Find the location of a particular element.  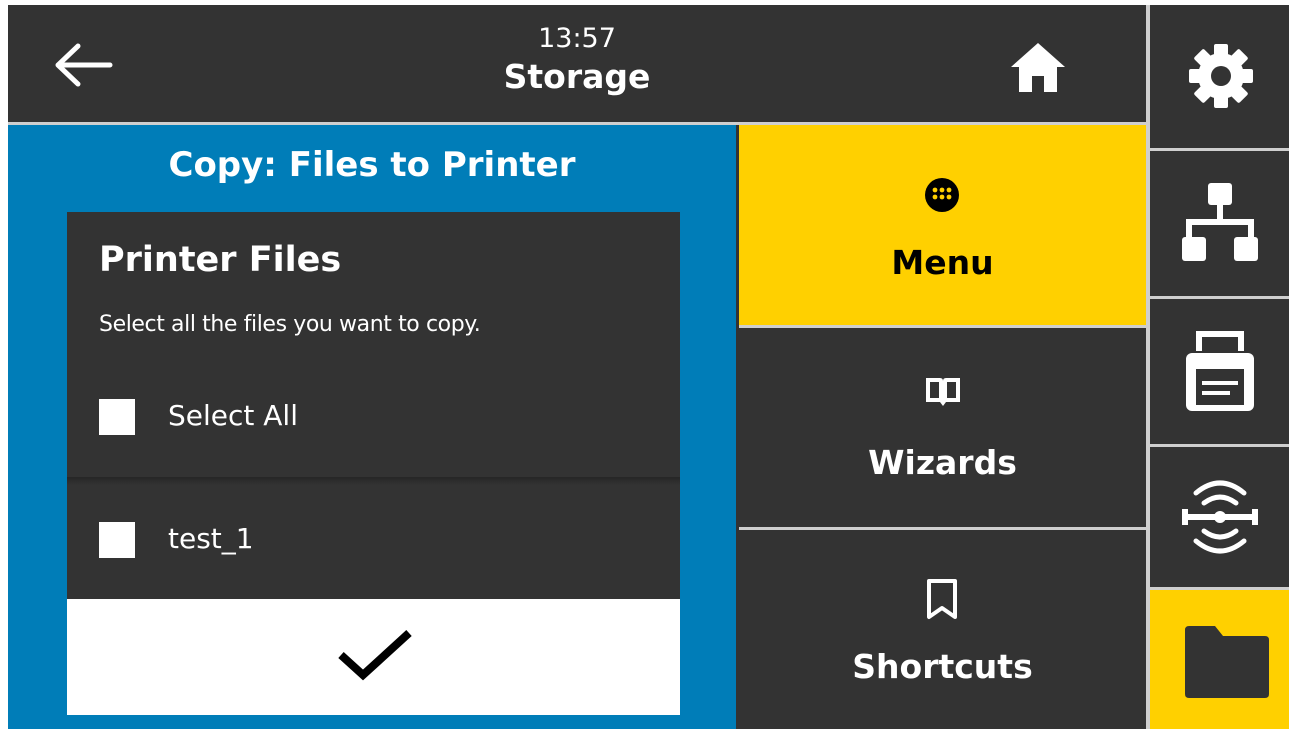

network-icon is located at coordinates (1220, 222).